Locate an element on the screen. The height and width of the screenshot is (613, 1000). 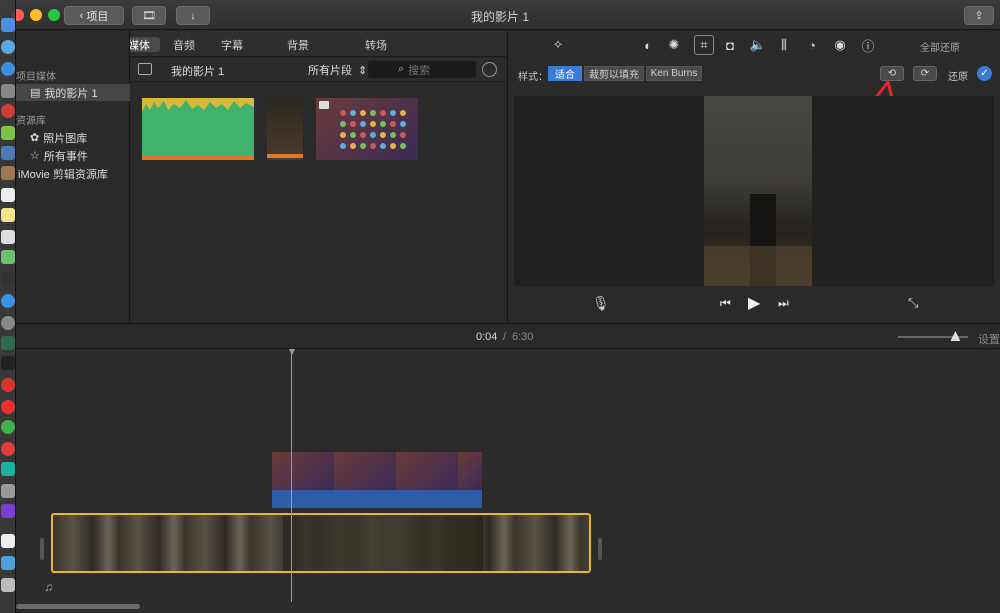
info-icon: ⓘ is located at coordinates (868, 45).